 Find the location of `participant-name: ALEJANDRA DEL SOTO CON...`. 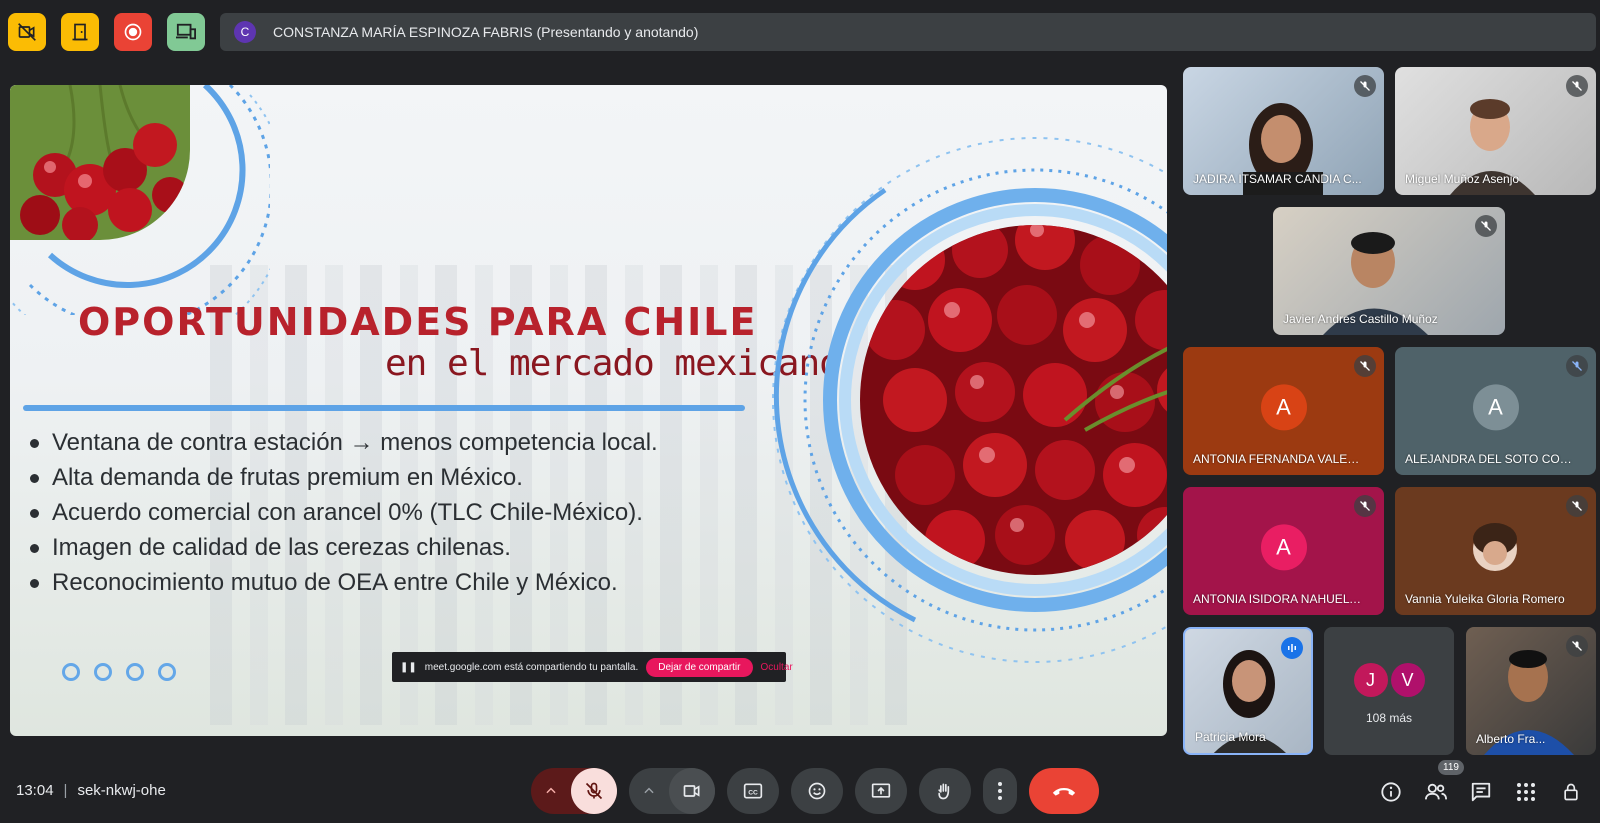

participant-name: ALEJANDRA DEL SOTO CON... is located at coordinates (1490, 459).